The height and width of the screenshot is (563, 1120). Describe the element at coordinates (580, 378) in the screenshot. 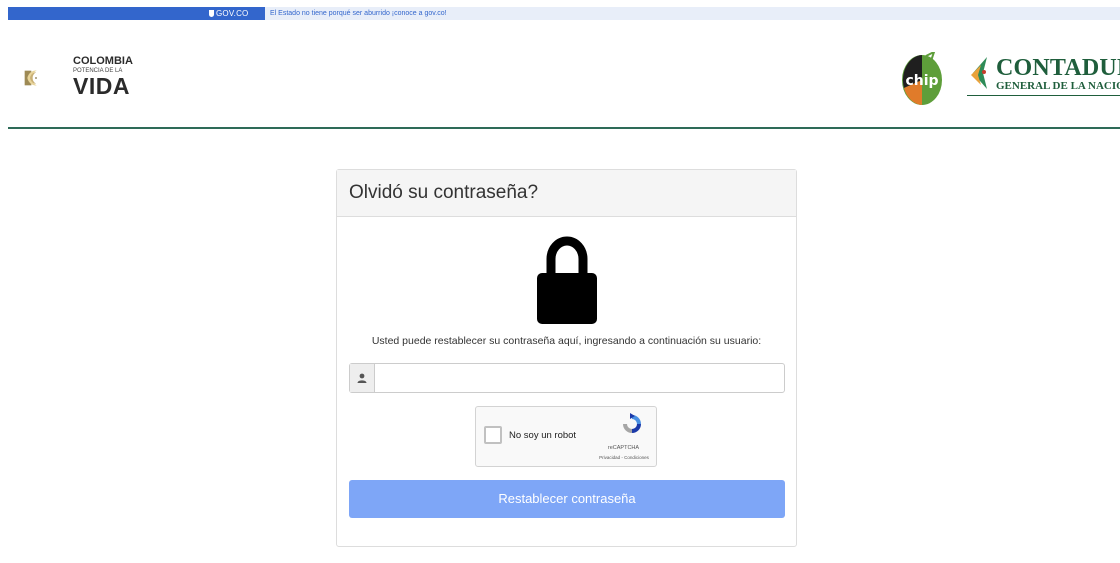

I see `username-input` at that location.